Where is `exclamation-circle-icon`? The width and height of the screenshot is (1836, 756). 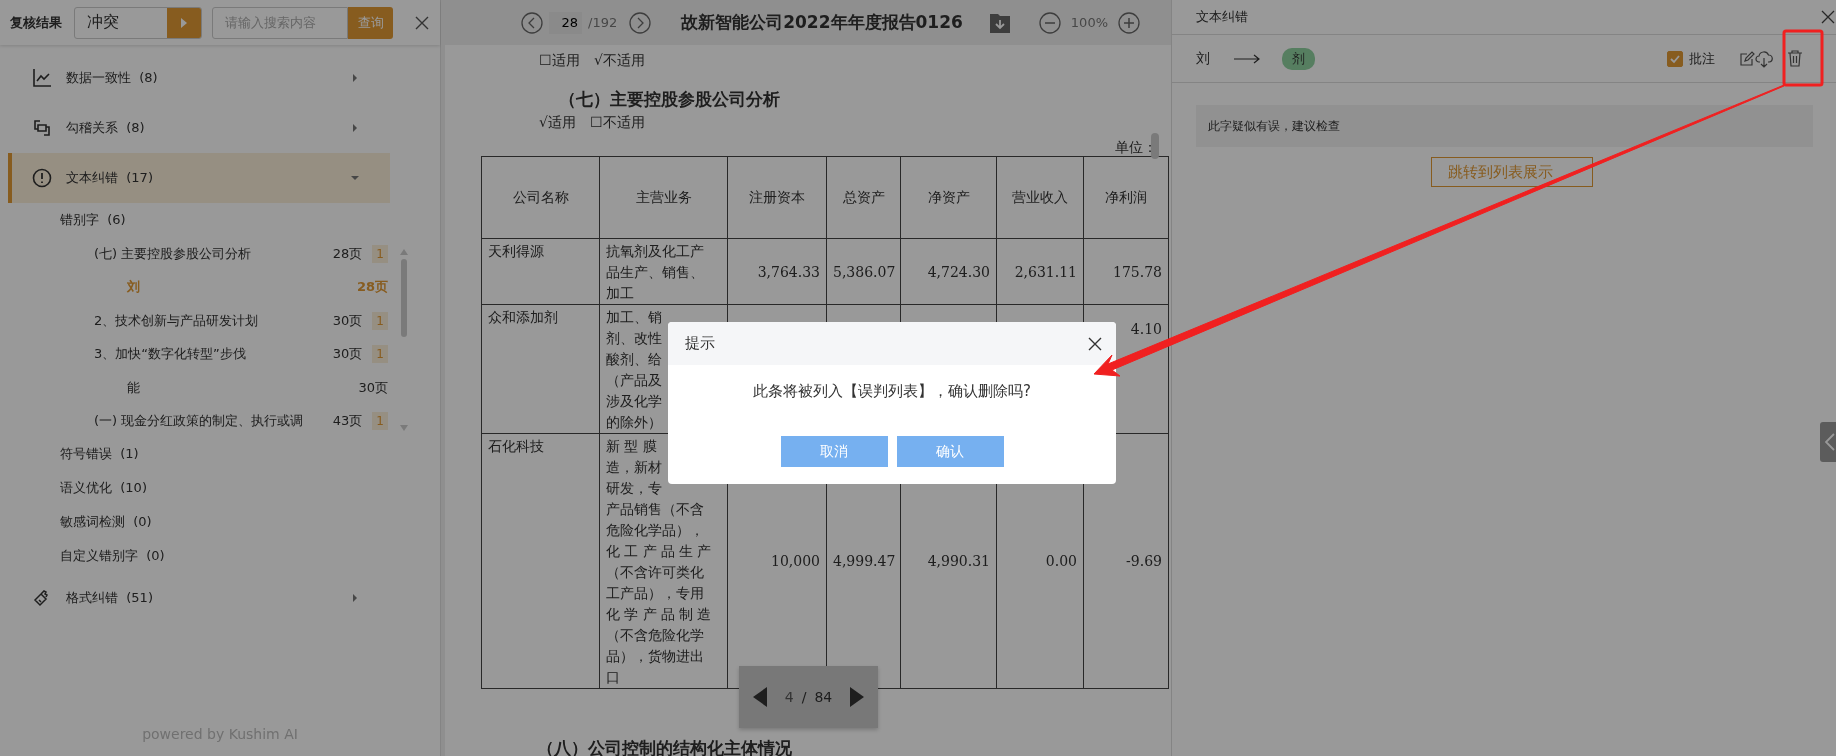
exclamation-circle-icon is located at coordinates (42, 178).